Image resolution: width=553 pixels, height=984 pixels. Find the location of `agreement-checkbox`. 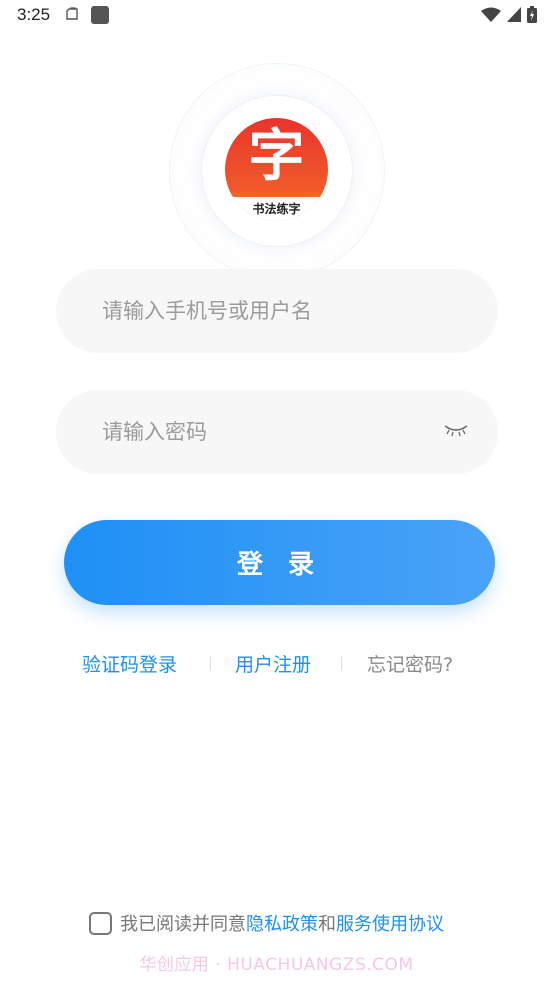

agreement-checkbox is located at coordinates (100, 923).